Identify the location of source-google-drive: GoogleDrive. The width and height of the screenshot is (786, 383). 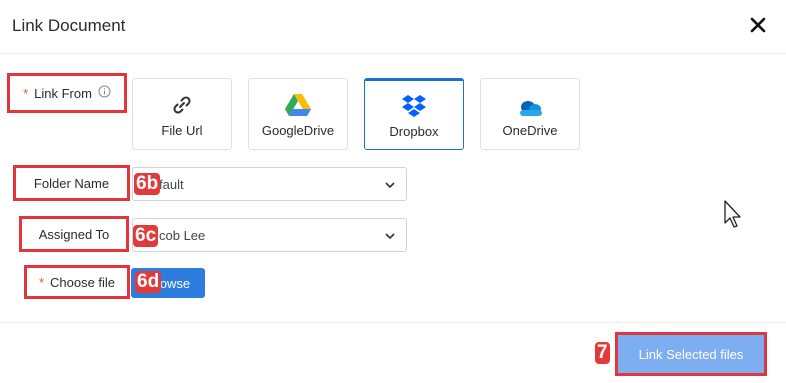
(298, 114).